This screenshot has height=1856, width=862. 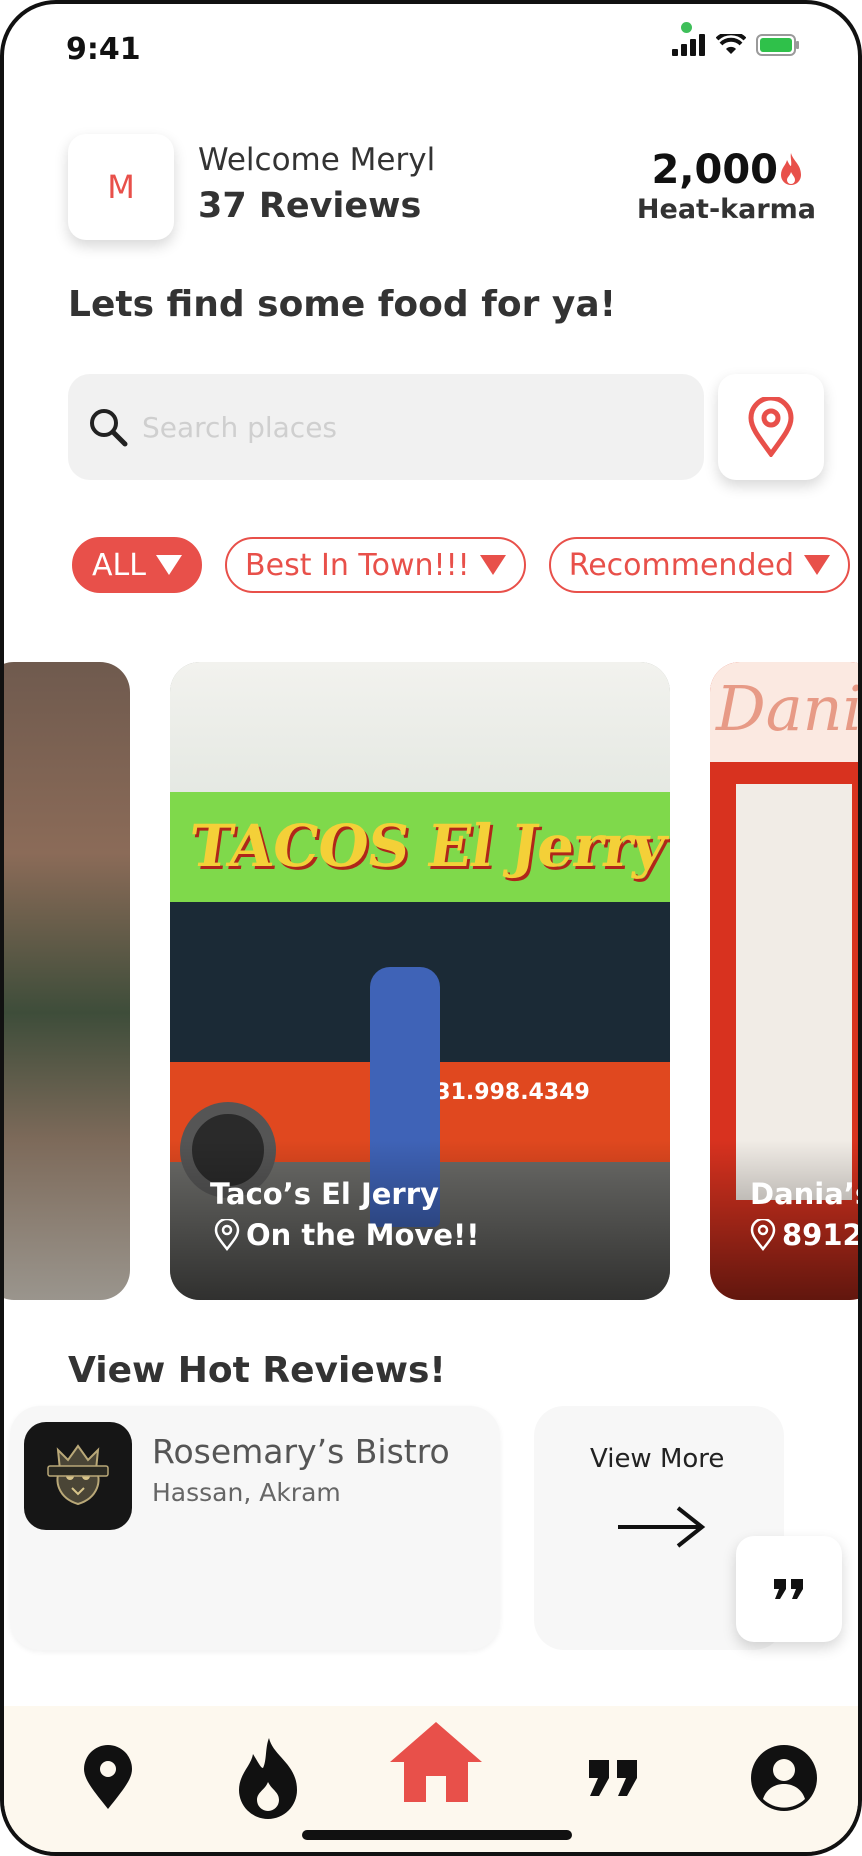 I want to click on nav-profile, so click(x=784, y=1778).